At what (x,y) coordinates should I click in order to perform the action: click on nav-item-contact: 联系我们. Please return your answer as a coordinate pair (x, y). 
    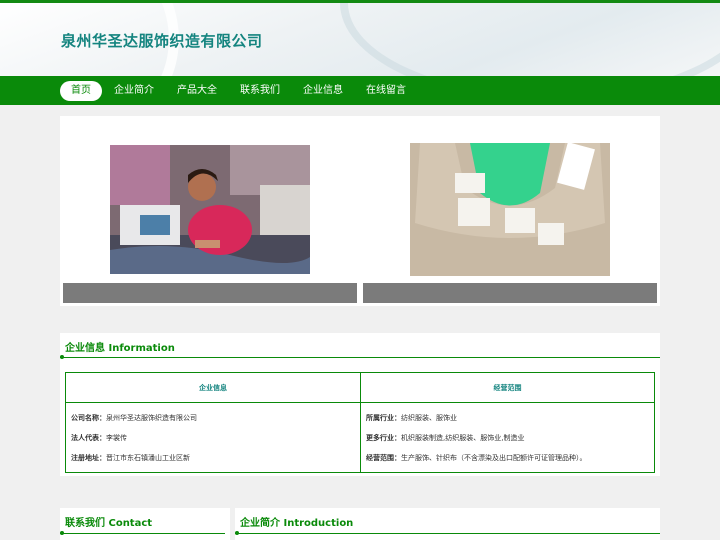
    Looking at the image, I should click on (260, 91).